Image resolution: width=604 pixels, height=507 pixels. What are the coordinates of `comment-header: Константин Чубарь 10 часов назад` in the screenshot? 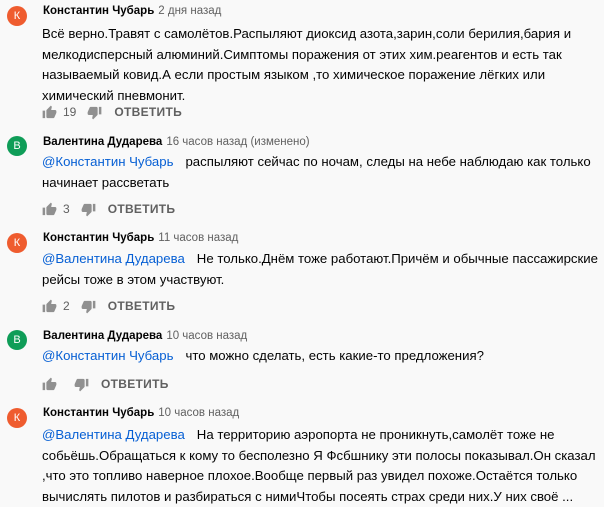 It's located at (141, 413).